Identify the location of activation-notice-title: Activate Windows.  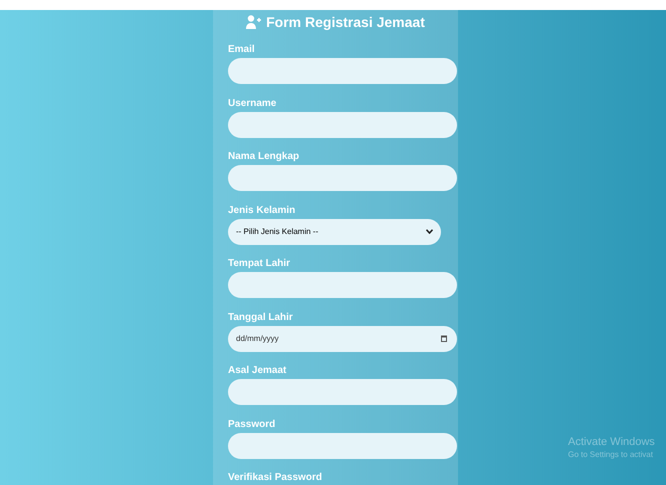
(611, 443).